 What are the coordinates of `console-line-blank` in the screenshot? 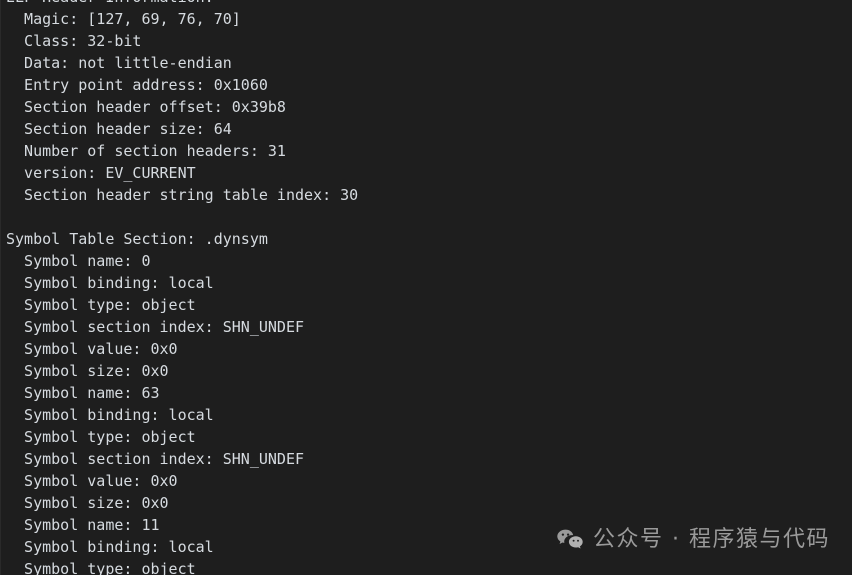 It's located at (426, 217).